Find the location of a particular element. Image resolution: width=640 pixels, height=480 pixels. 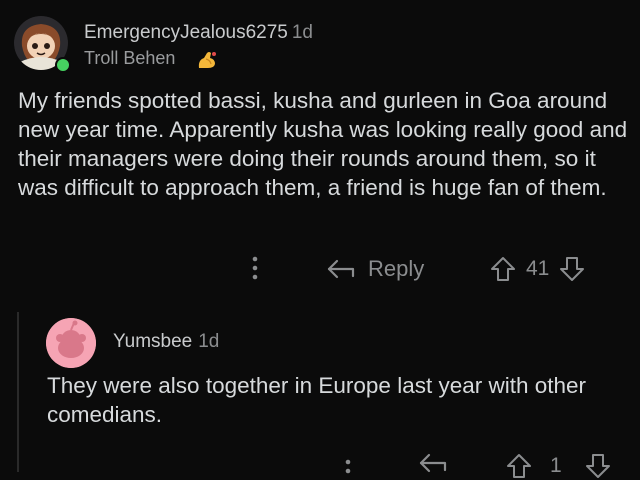

thread-line is located at coordinates (18, 392).